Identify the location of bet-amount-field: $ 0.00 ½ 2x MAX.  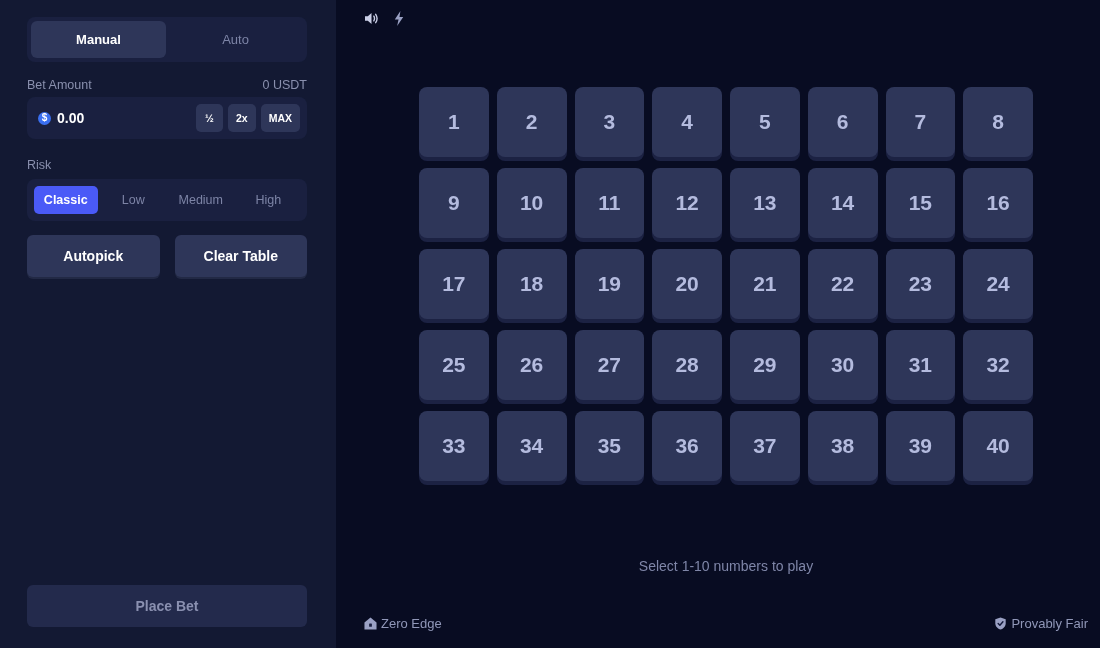
(167, 118).